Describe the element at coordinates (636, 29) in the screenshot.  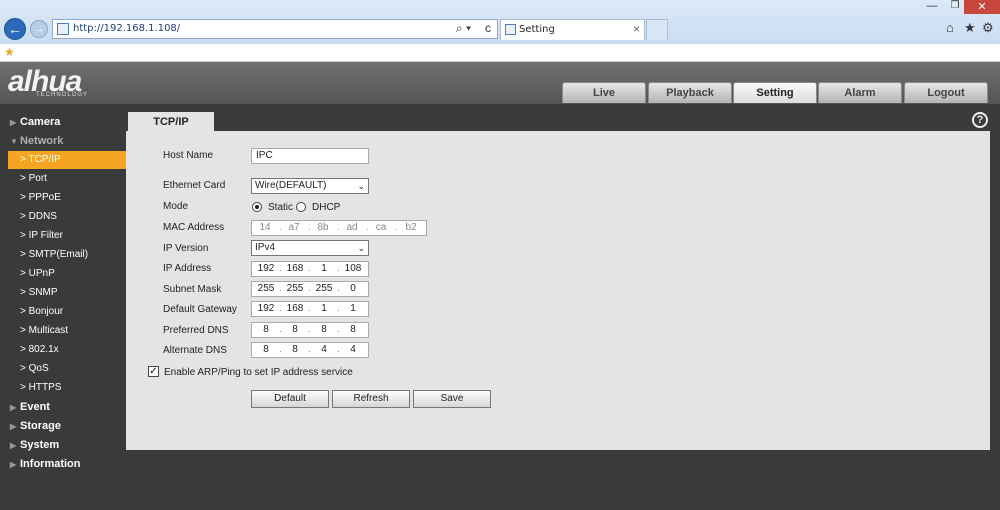
I see `close-icon: ×` at that location.